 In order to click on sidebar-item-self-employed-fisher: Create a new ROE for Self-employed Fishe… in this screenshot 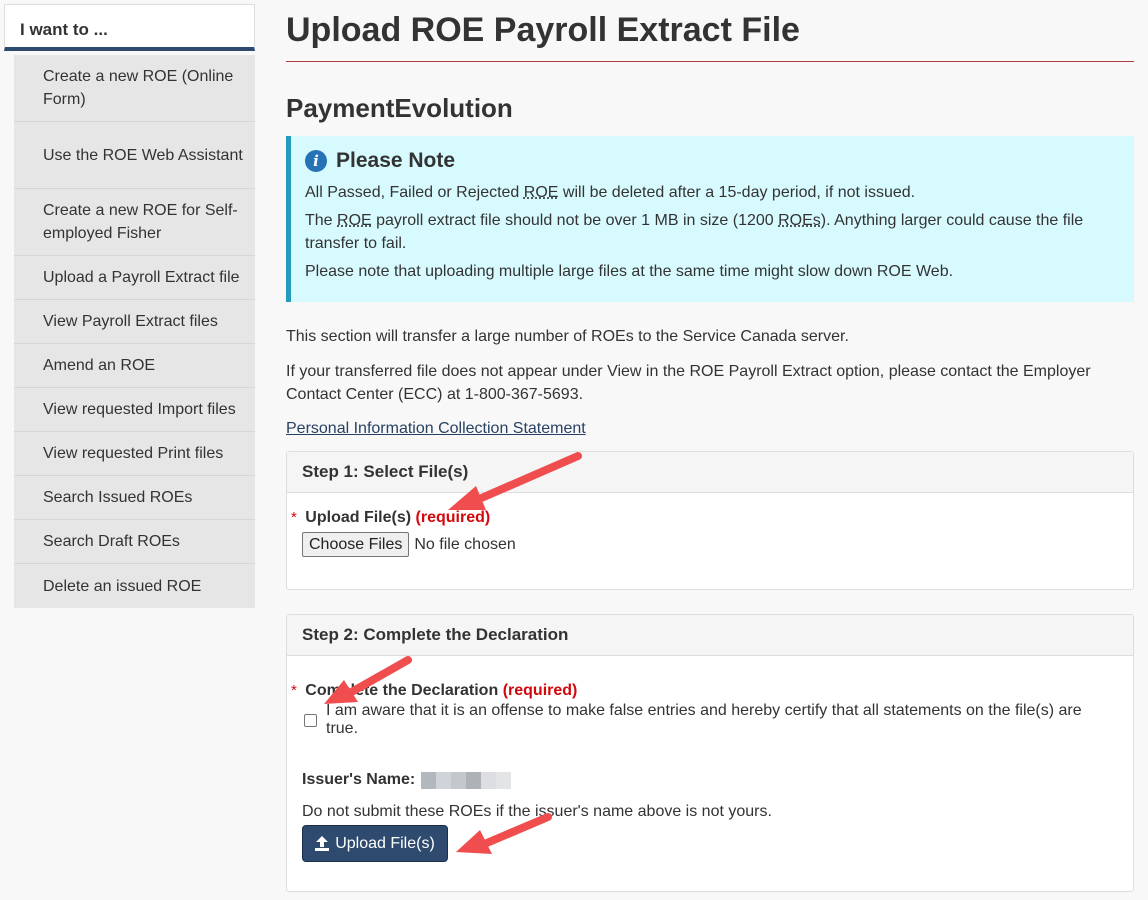, I will do `click(134, 222)`.